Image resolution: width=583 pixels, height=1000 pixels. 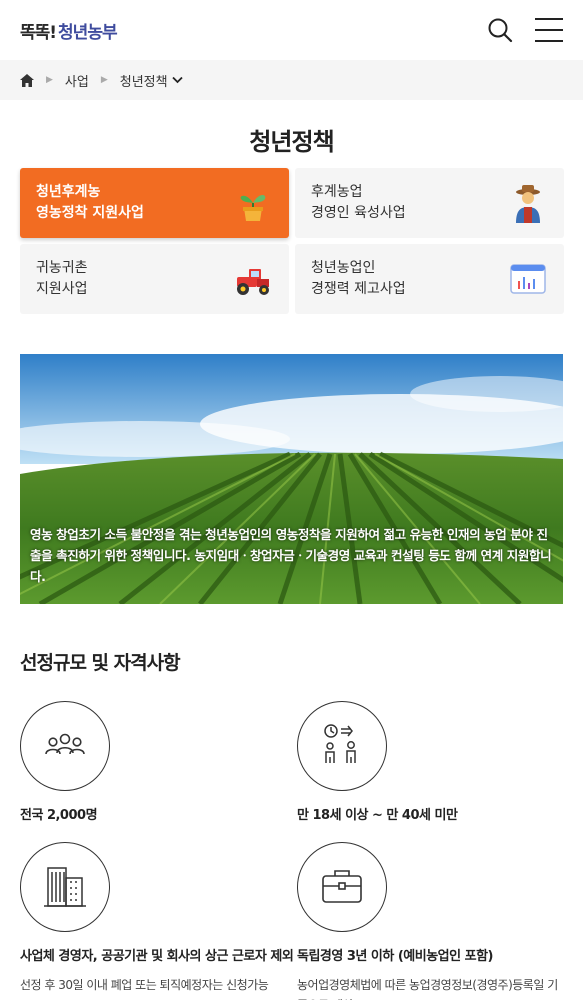 What do you see at coordinates (253, 282) in the screenshot?
I see `tractor-icon` at bounding box center [253, 282].